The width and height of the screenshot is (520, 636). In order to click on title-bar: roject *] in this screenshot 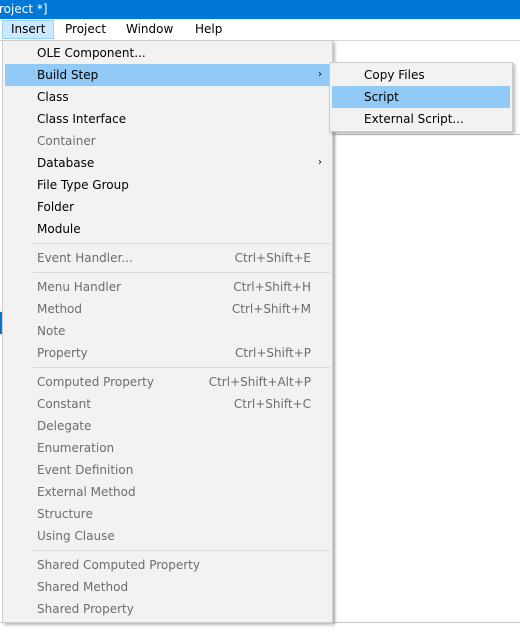, I will do `click(260, 9)`.